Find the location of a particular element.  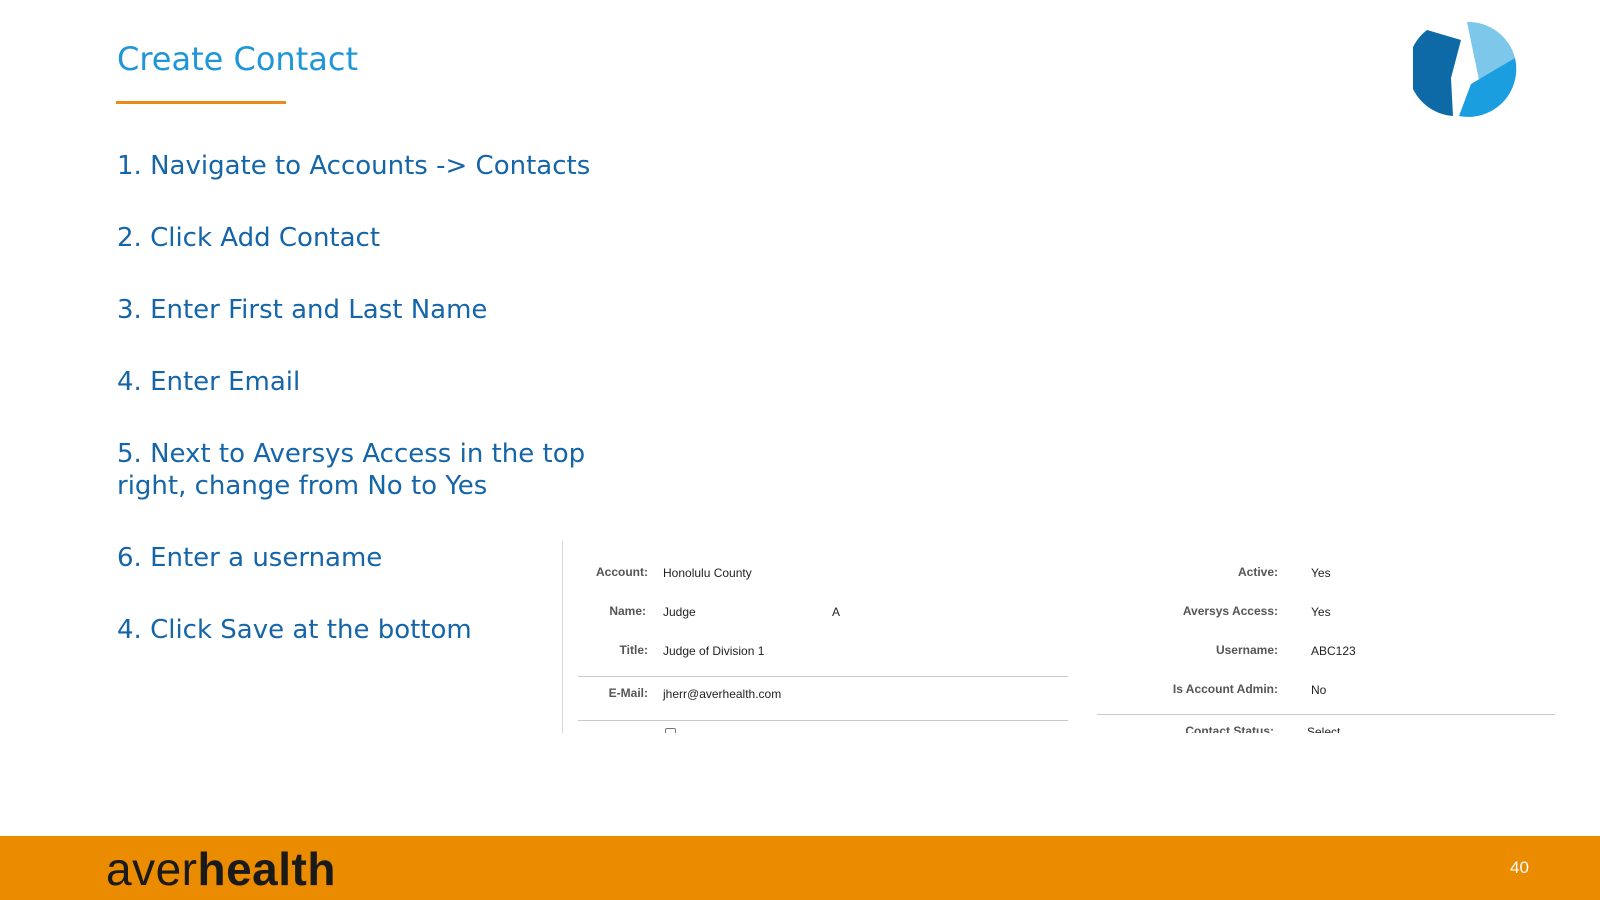

brand-suffix: health is located at coordinates (266, 869).